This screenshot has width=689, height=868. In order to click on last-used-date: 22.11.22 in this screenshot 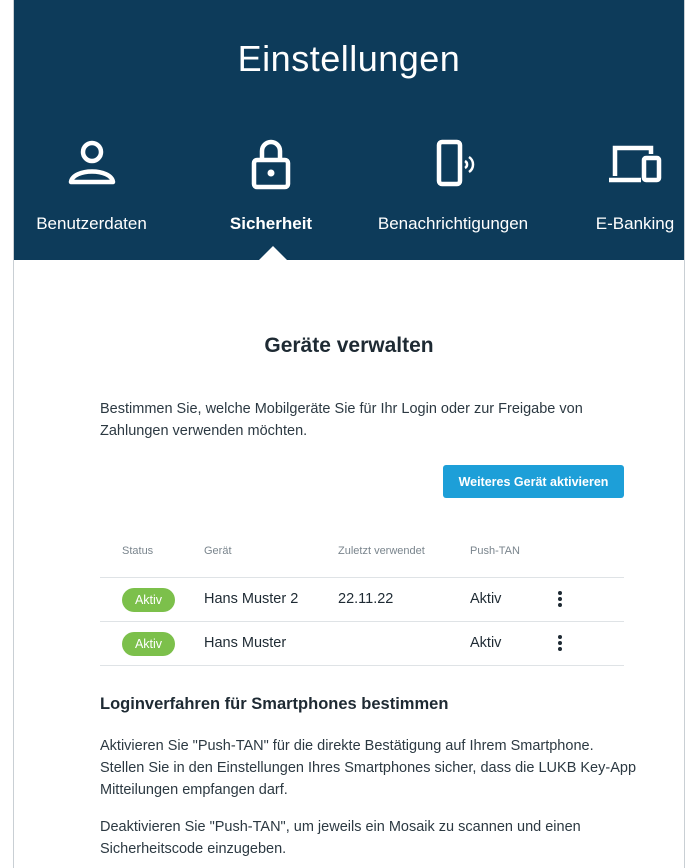, I will do `click(366, 599)`.